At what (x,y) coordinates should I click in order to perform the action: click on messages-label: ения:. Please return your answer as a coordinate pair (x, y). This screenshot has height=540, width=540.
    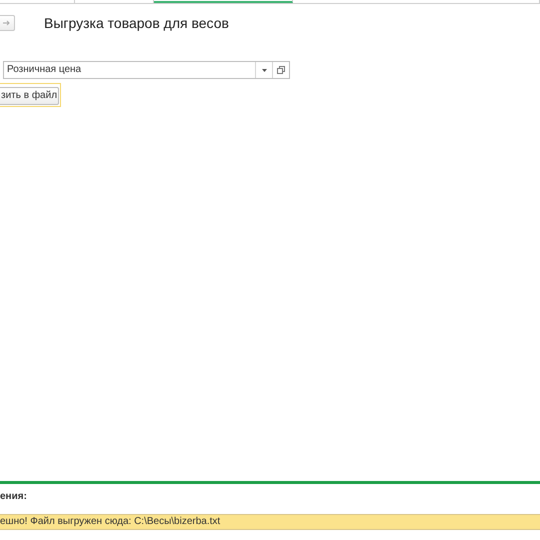
    Looking at the image, I should click on (14, 497).